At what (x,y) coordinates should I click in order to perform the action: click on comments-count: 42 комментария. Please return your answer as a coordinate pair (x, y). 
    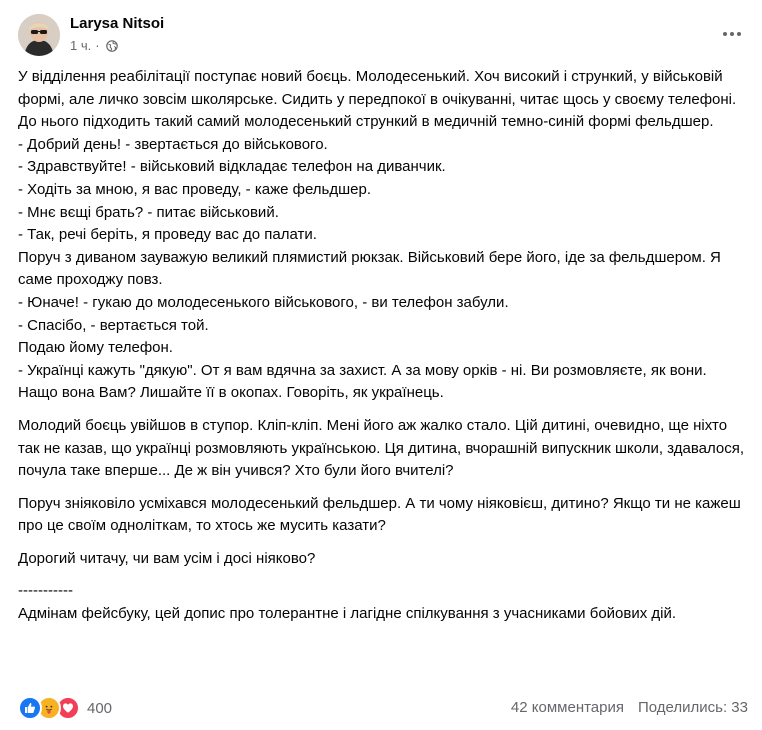
    Looking at the image, I should click on (567, 707).